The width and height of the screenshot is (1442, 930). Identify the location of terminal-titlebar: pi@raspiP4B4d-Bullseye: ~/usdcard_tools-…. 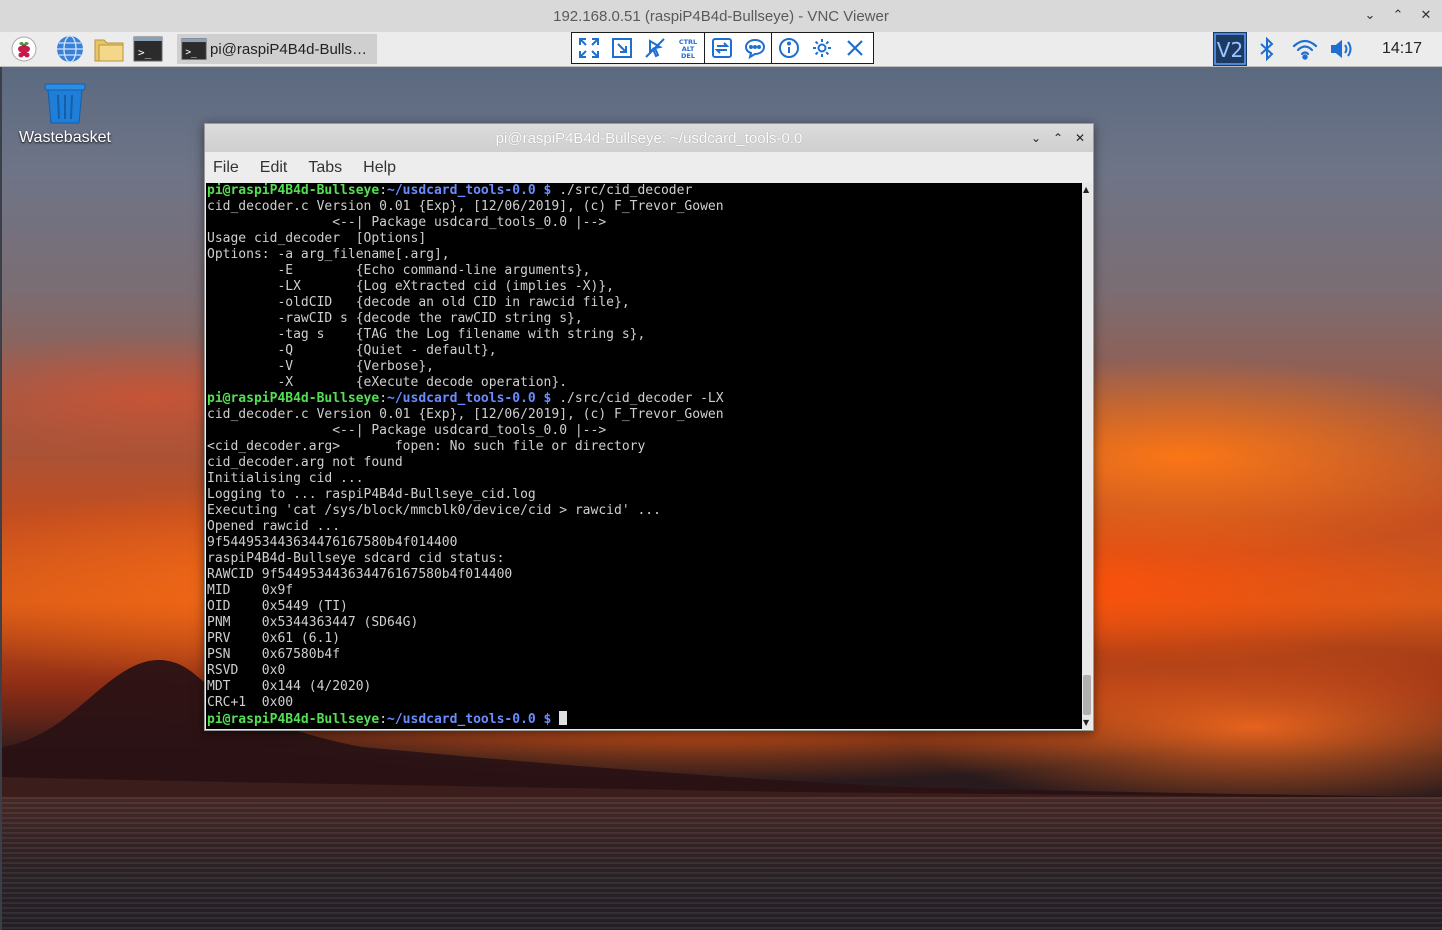
(649, 138).